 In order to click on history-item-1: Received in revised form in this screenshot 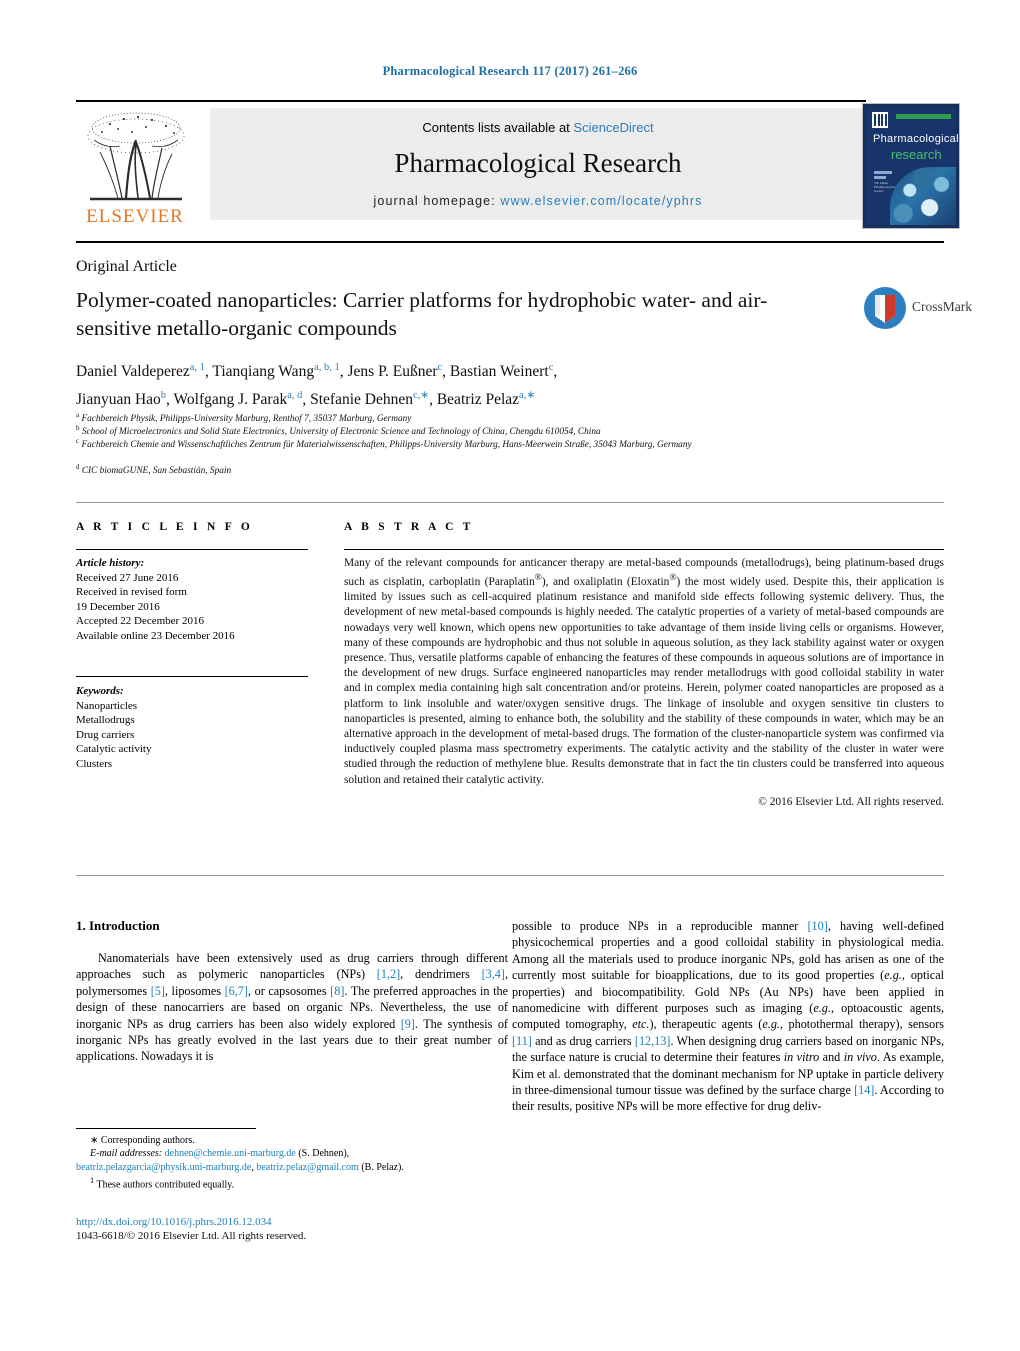, I will do `click(131, 592)`.